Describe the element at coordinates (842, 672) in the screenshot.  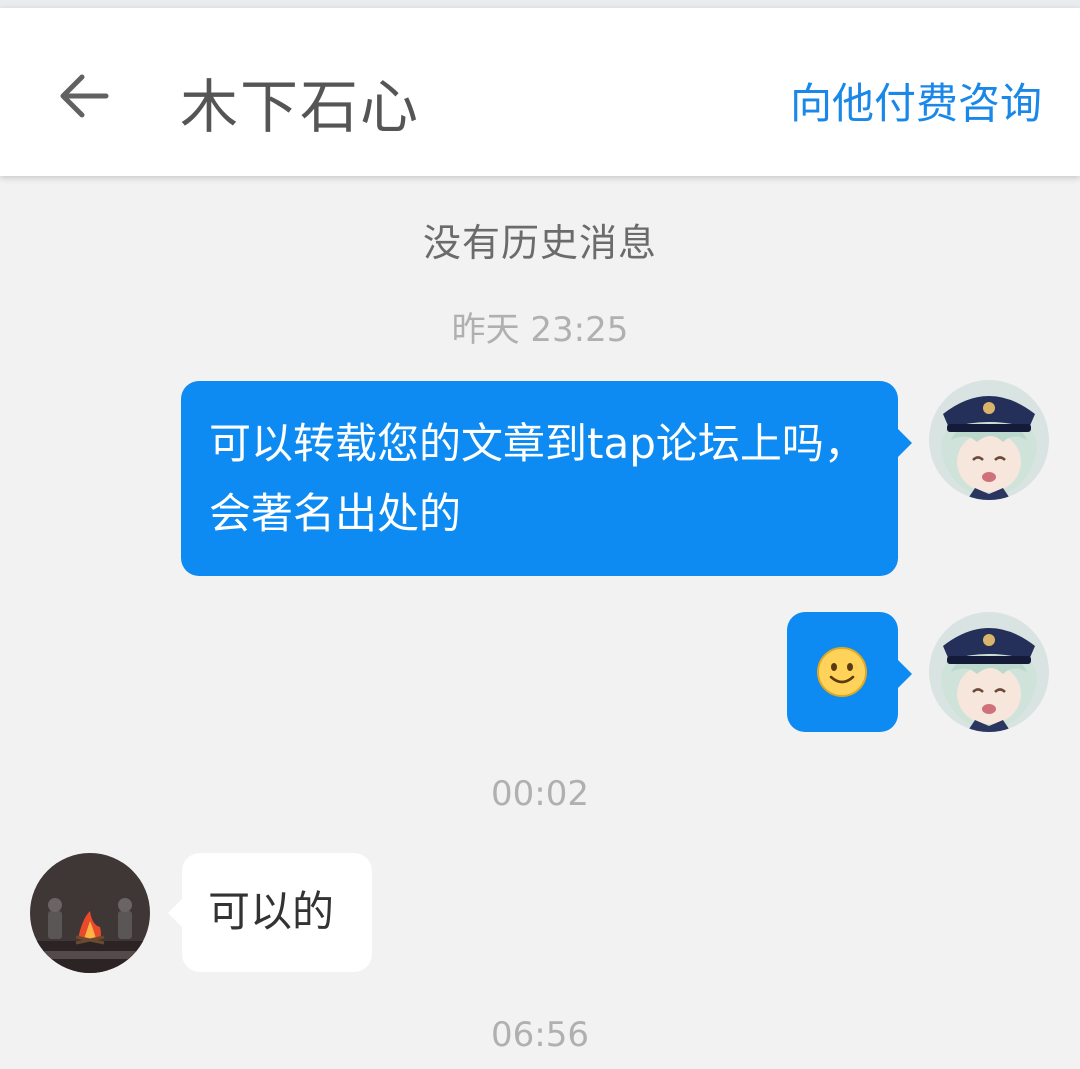
I see `smile-emoji-icon` at that location.